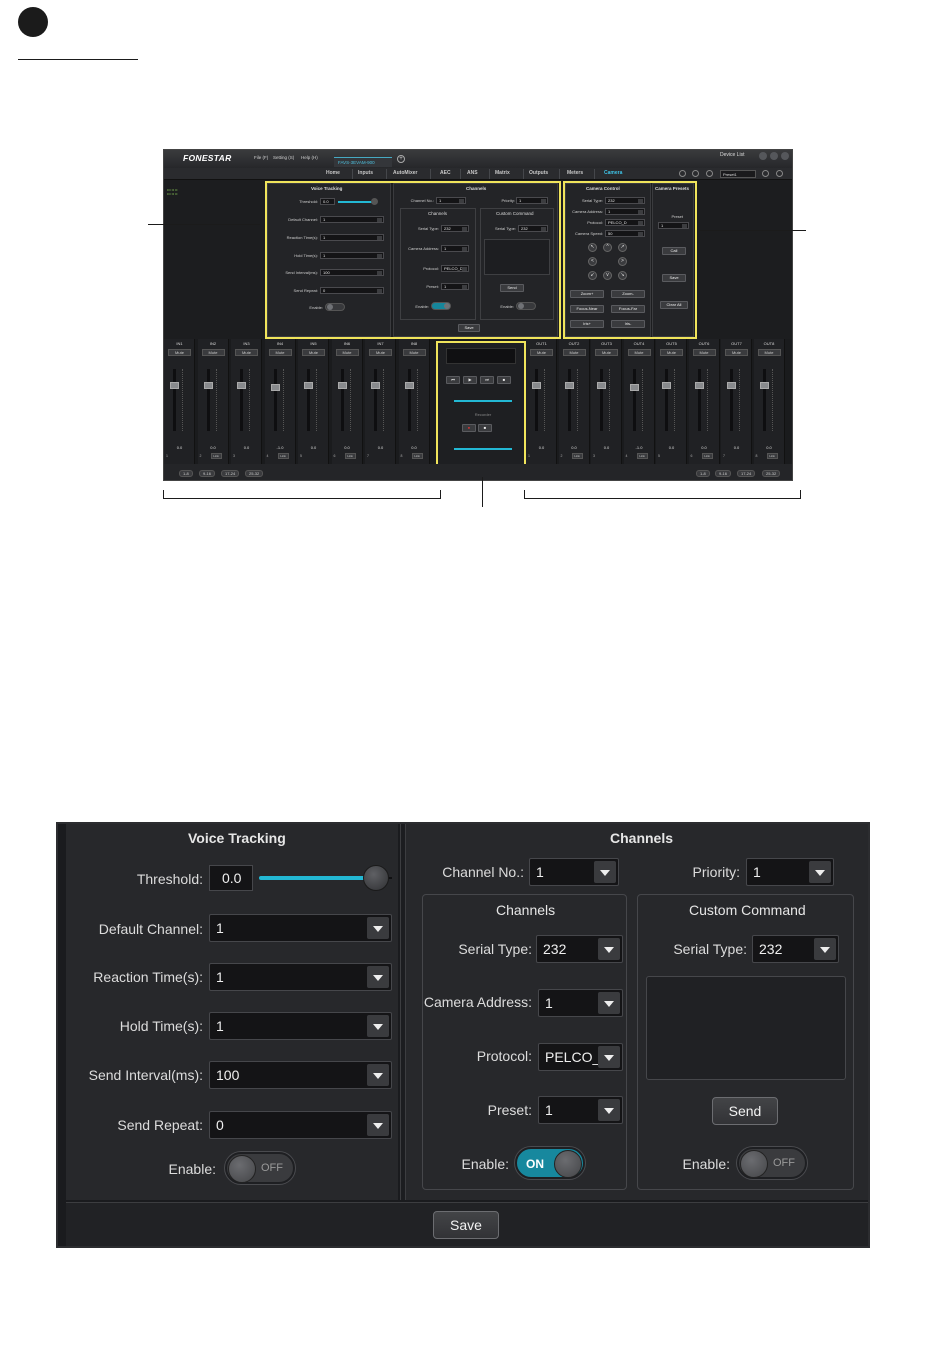 The image size is (950, 1369). Describe the element at coordinates (318, 878) in the screenshot. I see `threshold-slider` at that location.